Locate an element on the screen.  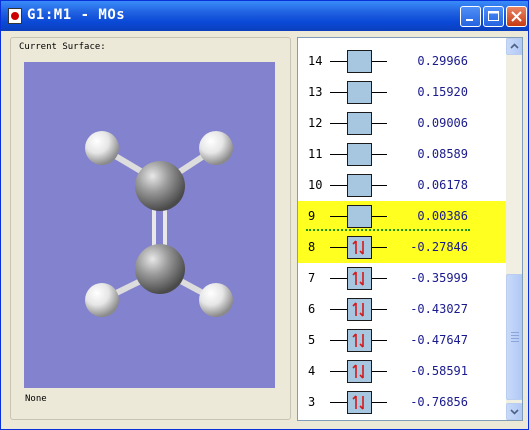
mo-number: 4 is located at coordinates (312, 371).